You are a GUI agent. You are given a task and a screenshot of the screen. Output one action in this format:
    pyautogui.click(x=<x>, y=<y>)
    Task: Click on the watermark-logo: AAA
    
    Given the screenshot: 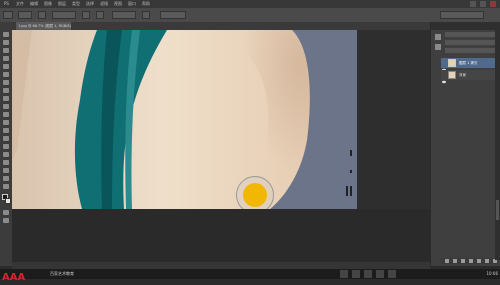 What is the action you would take?
    pyautogui.click(x=22, y=274)
    